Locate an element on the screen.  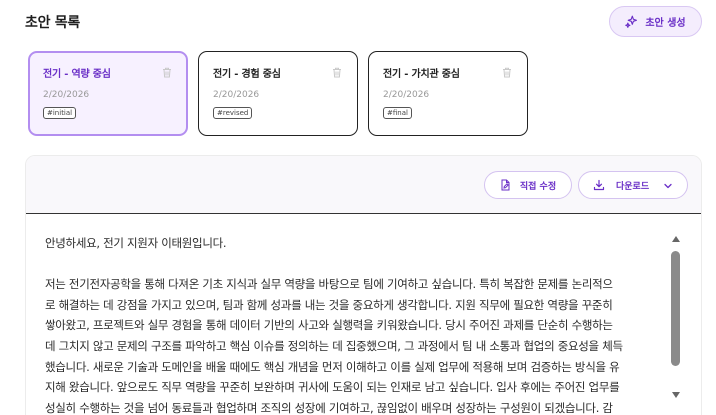
draft-tag: #revised is located at coordinates (233, 113).